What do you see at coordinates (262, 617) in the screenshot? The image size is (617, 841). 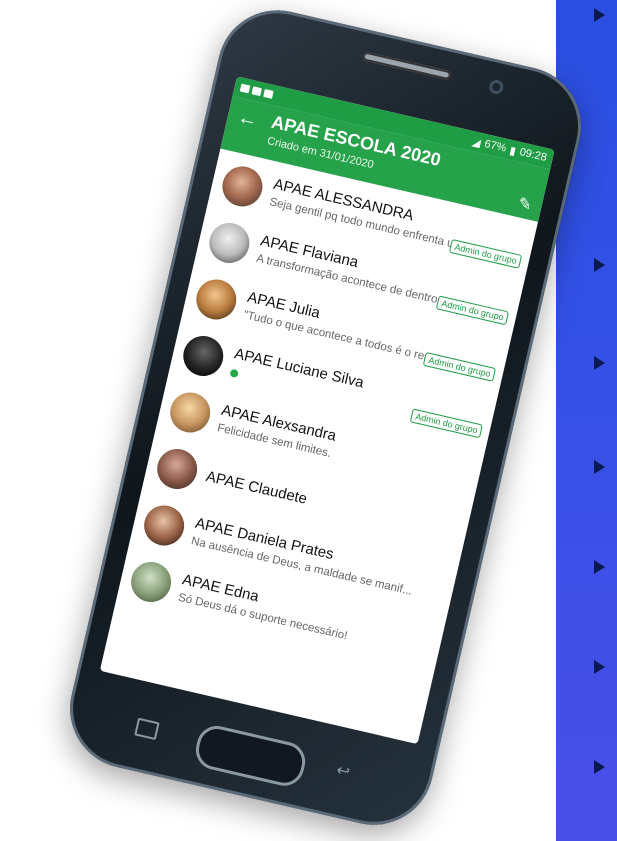 I see `member-status: Só Deus dá o suporte necessário!` at bounding box center [262, 617].